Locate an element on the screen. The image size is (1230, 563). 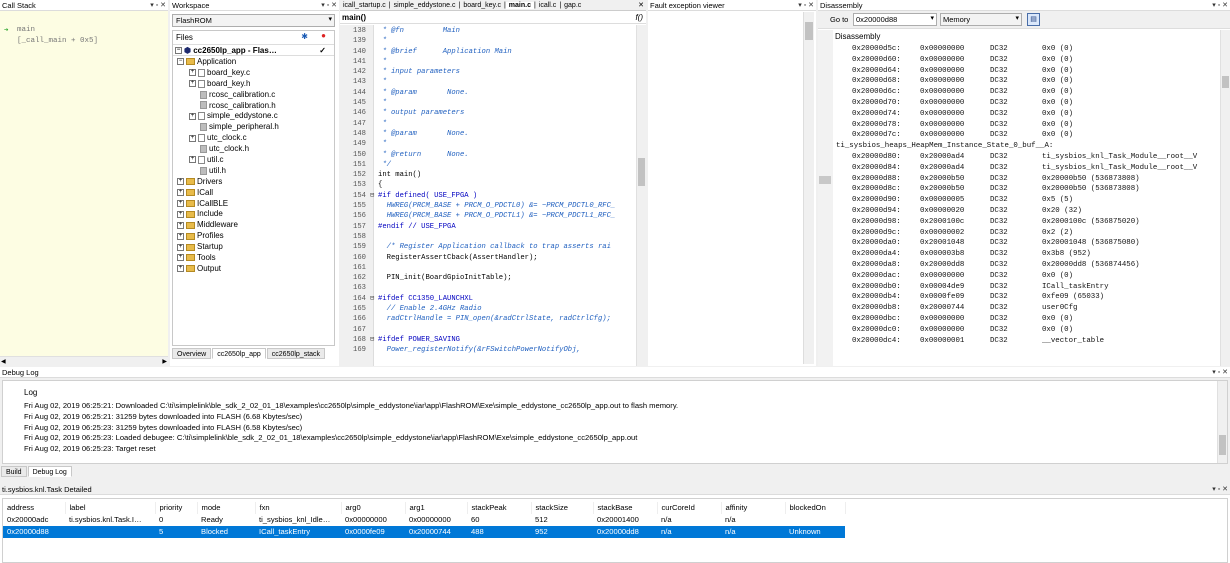
tab-build: Build is located at coordinates (14, 471).